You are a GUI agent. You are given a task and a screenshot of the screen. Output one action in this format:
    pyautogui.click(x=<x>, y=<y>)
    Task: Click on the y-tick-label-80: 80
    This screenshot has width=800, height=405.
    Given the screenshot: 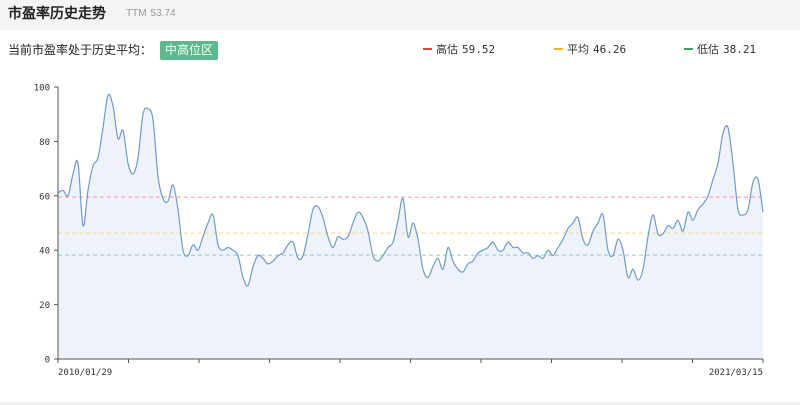 What is the action you would take?
    pyautogui.click(x=44, y=143)
    